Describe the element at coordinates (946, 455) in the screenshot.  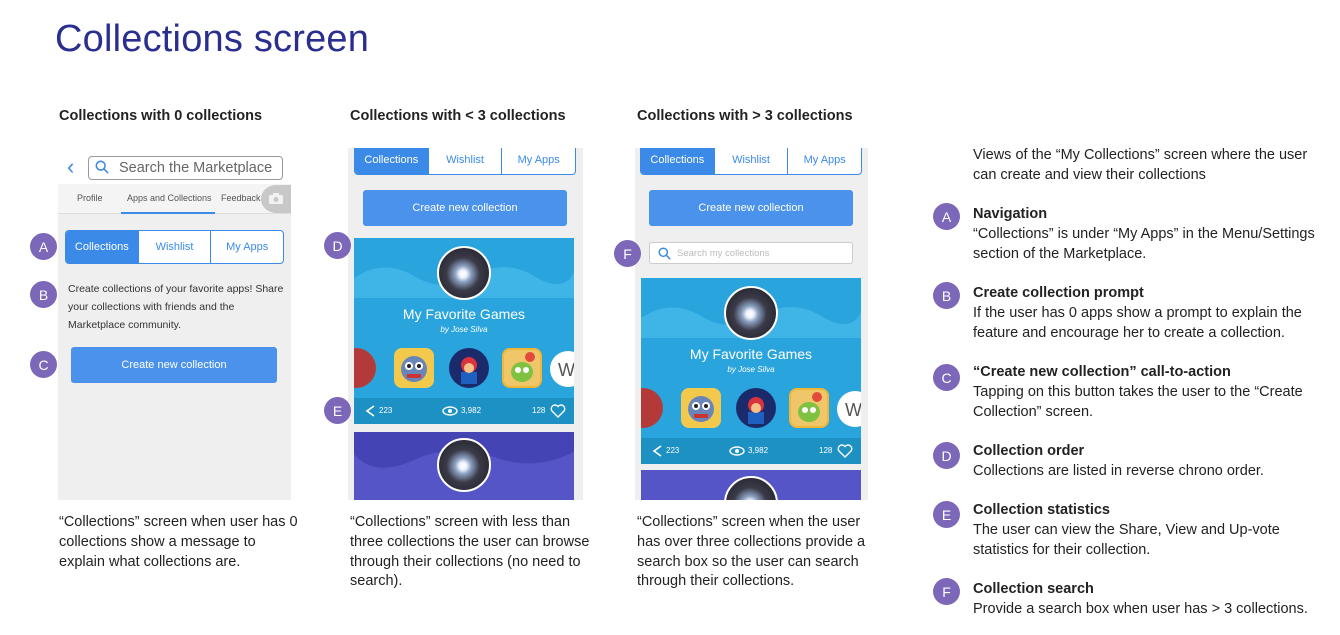
I see `legend-marker-d: D` at that location.